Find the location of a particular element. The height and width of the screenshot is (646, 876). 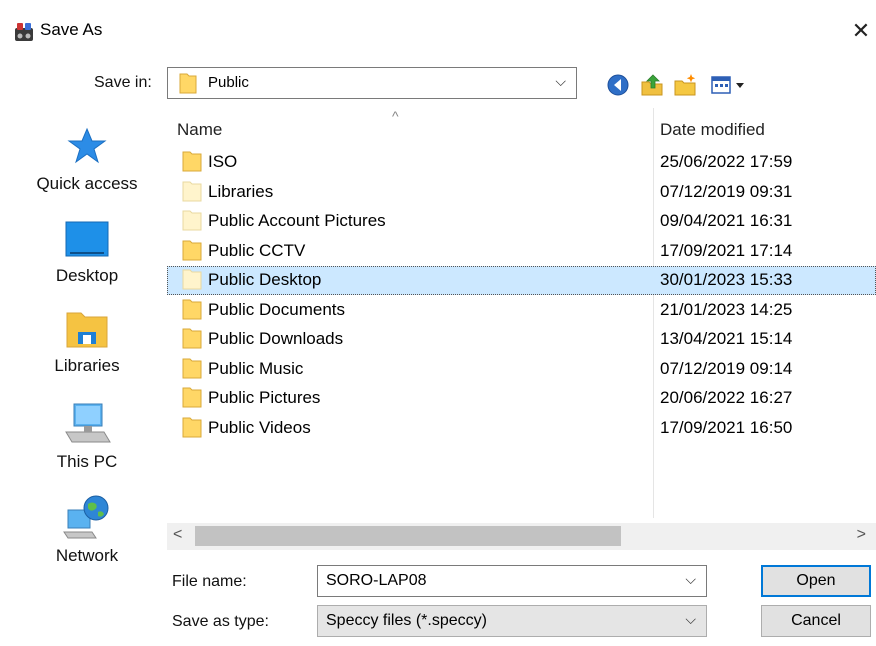

file-date: 21/01/2023 14:25 is located at coordinates (726, 309).